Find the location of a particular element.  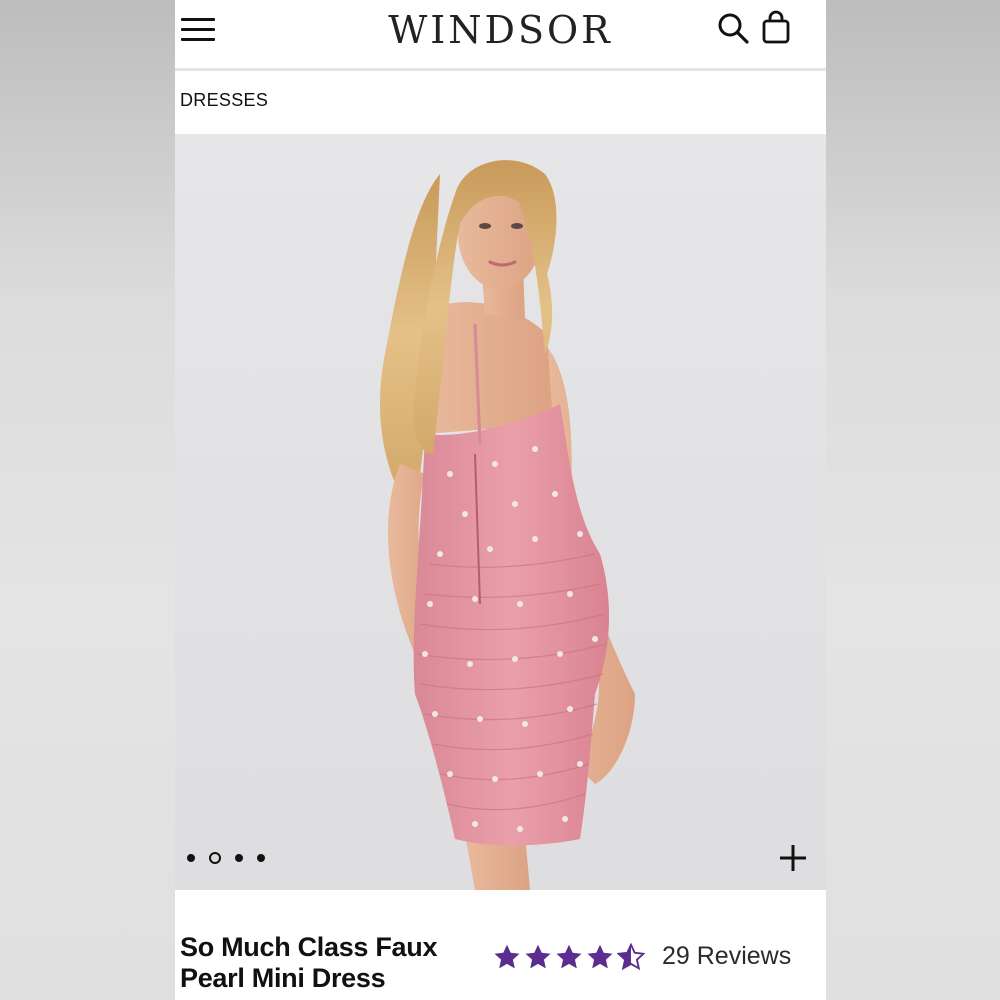

search-icon is located at coordinates (733, 28).